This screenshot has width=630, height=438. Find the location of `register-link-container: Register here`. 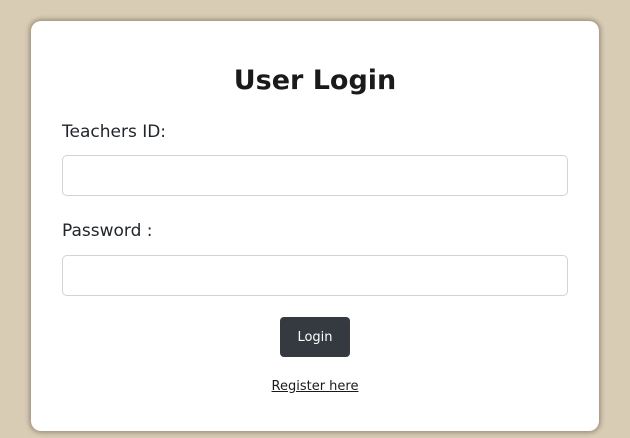

register-link-container: Register here is located at coordinates (315, 387).